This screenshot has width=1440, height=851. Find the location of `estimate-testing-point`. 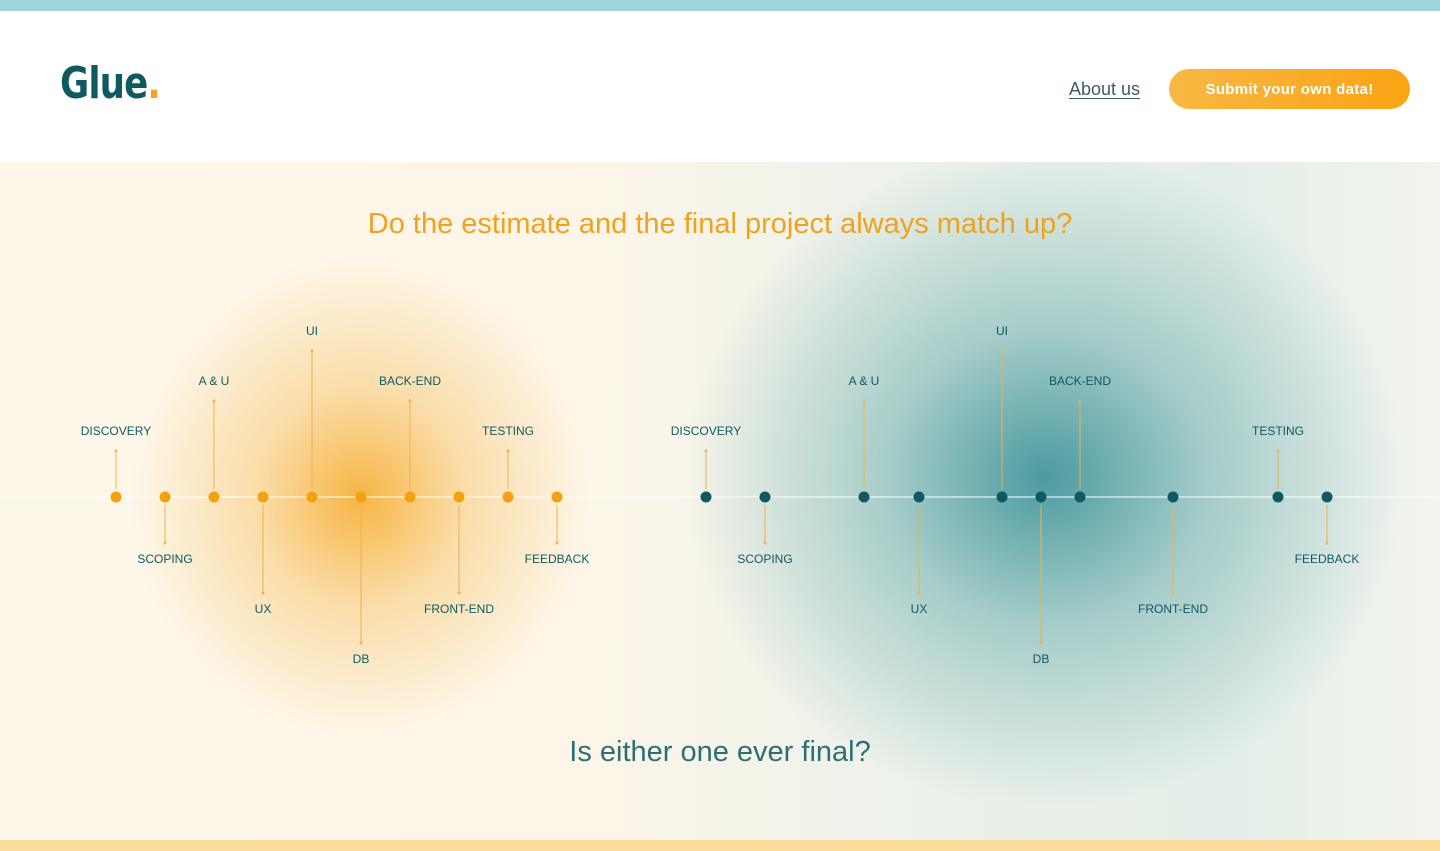

estimate-testing-point is located at coordinates (508, 497).